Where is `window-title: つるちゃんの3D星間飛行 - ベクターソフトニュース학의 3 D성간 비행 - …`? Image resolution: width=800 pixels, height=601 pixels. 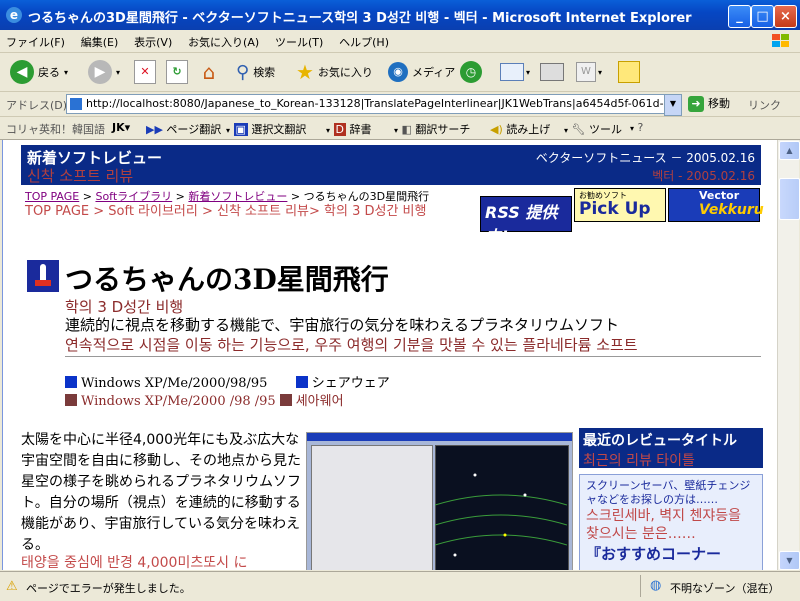 window-title: つるちゃんの3D星間飛行 - ベクターソフトニュース학의 3 D성간 비행 - … is located at coordinates (360, 18).